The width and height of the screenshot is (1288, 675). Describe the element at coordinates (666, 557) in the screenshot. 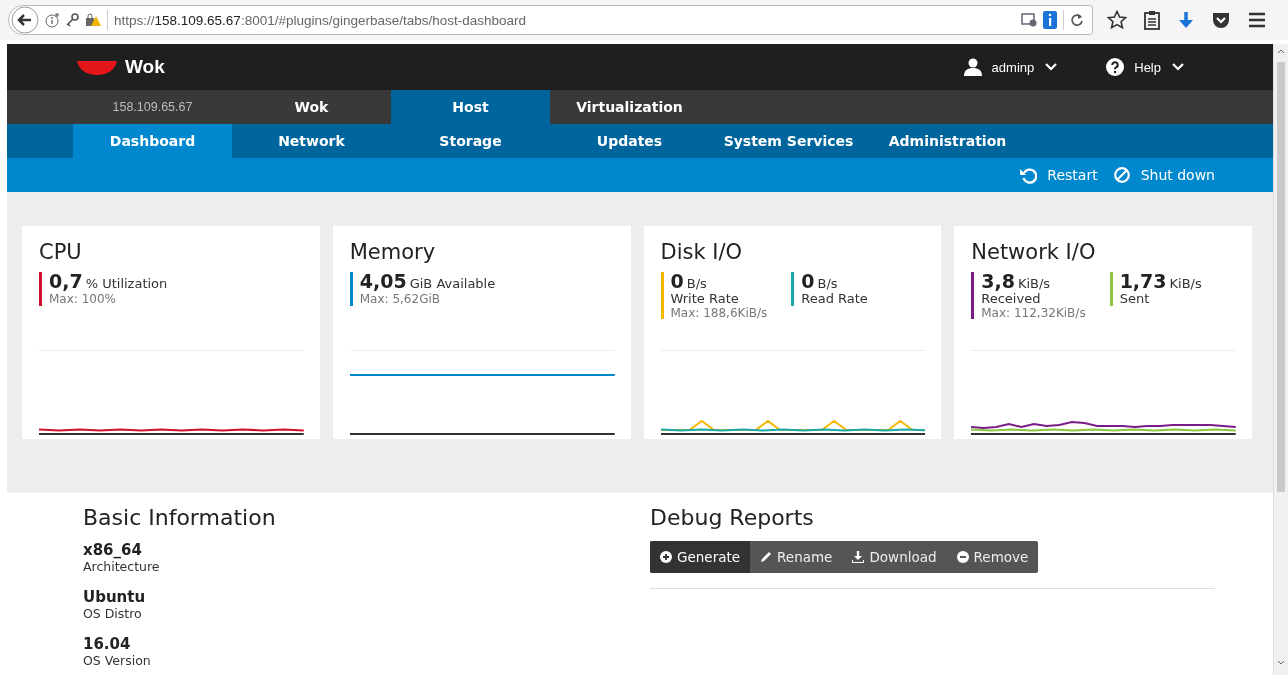

I see `plus-circle-icon` at that location.